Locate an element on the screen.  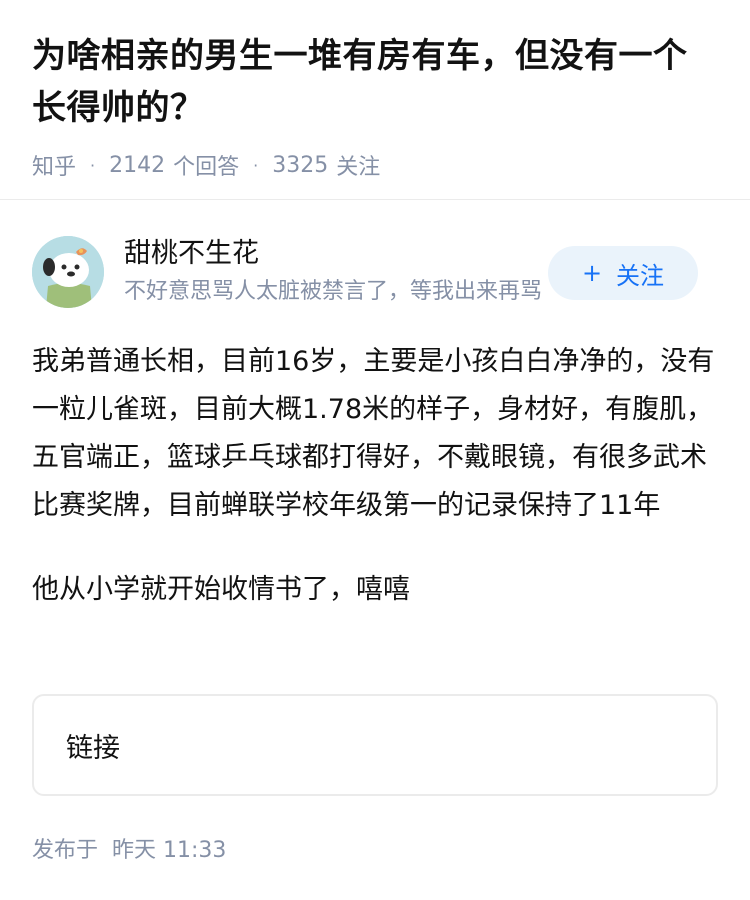
follow-button: + 关注 is located at coordinates (623, 273).